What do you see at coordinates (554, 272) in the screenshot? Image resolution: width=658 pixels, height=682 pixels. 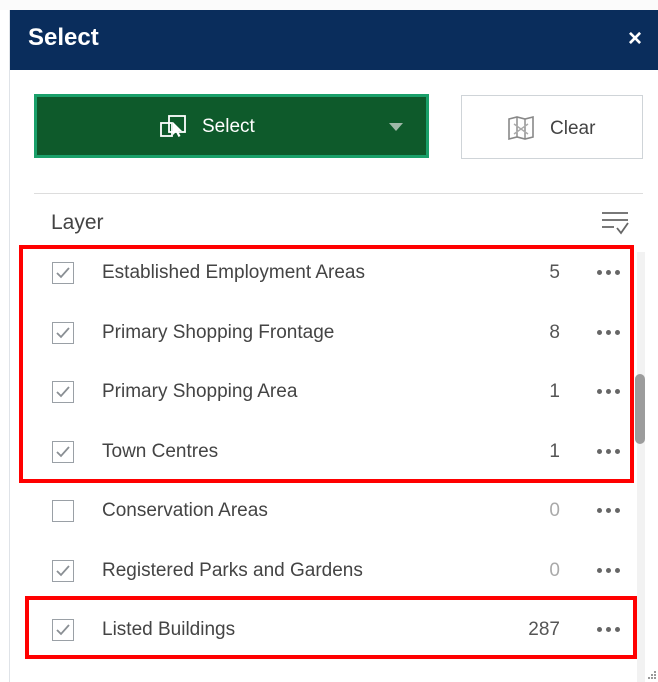 I see `layer-count: 5` at bounding box center [554, 272].